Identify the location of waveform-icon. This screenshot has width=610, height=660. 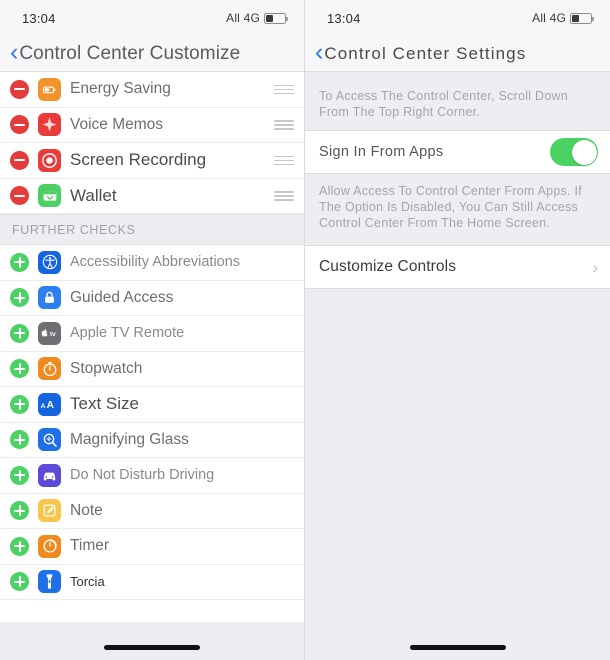
(49, 125).